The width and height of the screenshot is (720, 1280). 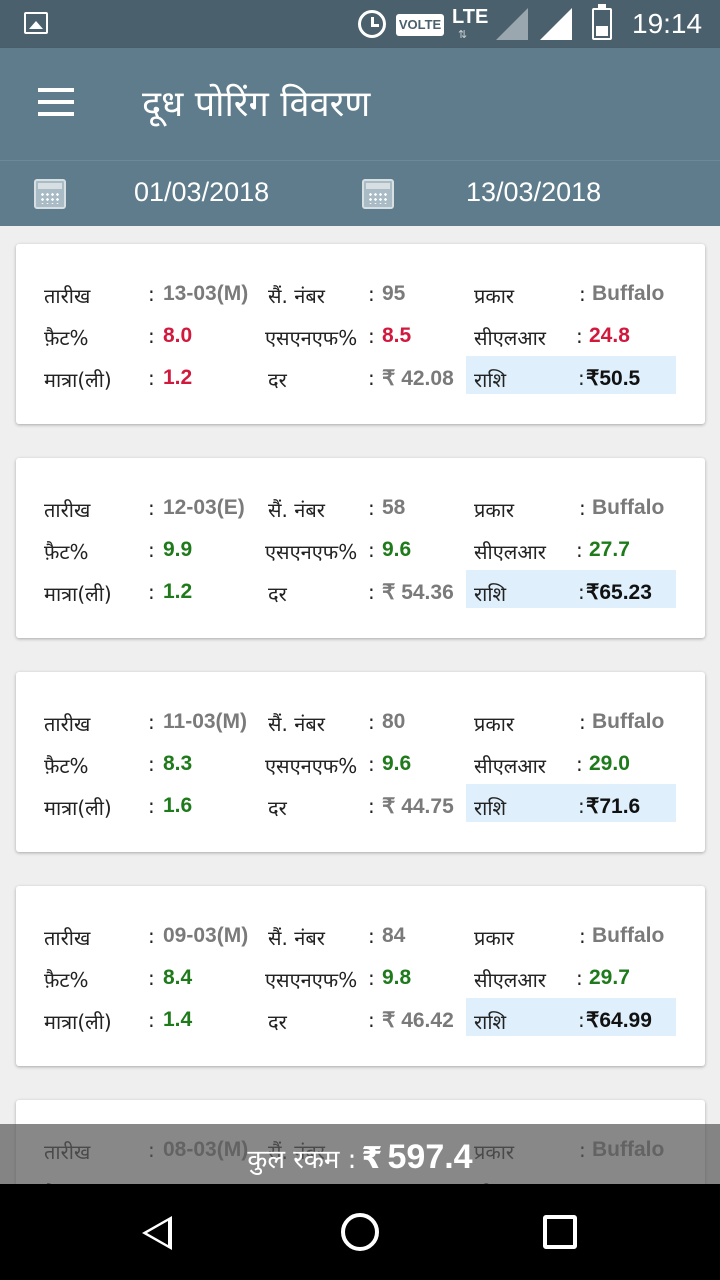 What do you see at coordinates (201, 192) in the screenshot?
I see `from-date: 01/03/2018` at bounding box center [201, 192].